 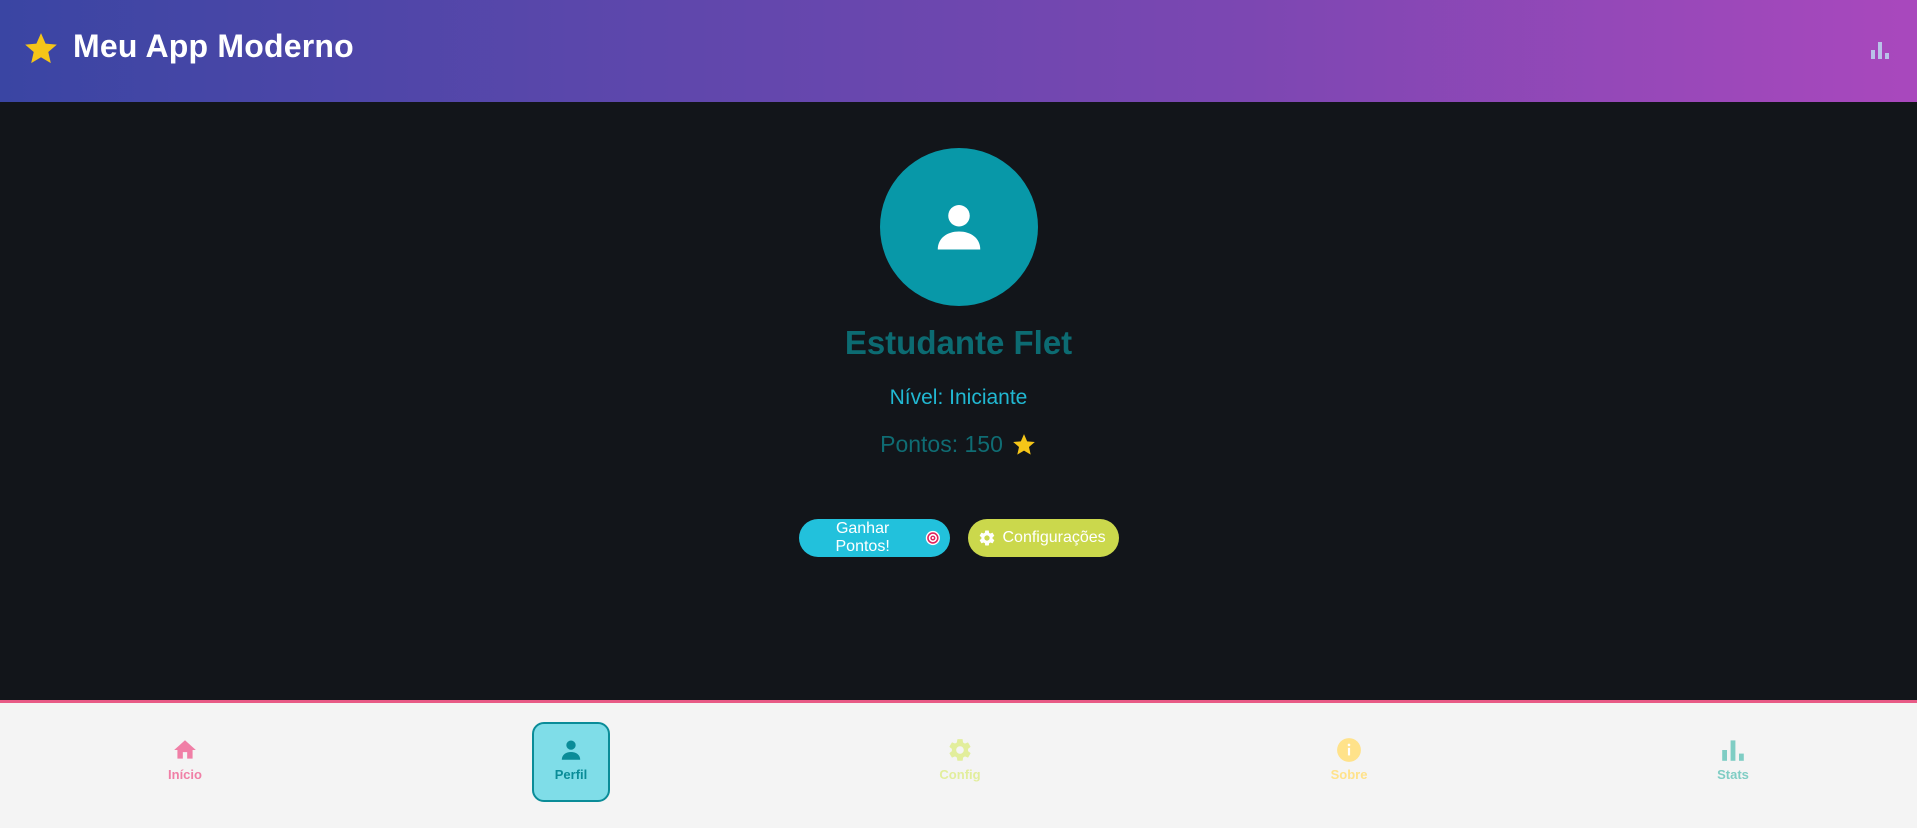 I want to click on nav-item-sobre: Sobre, so click(x=1349, y=762).